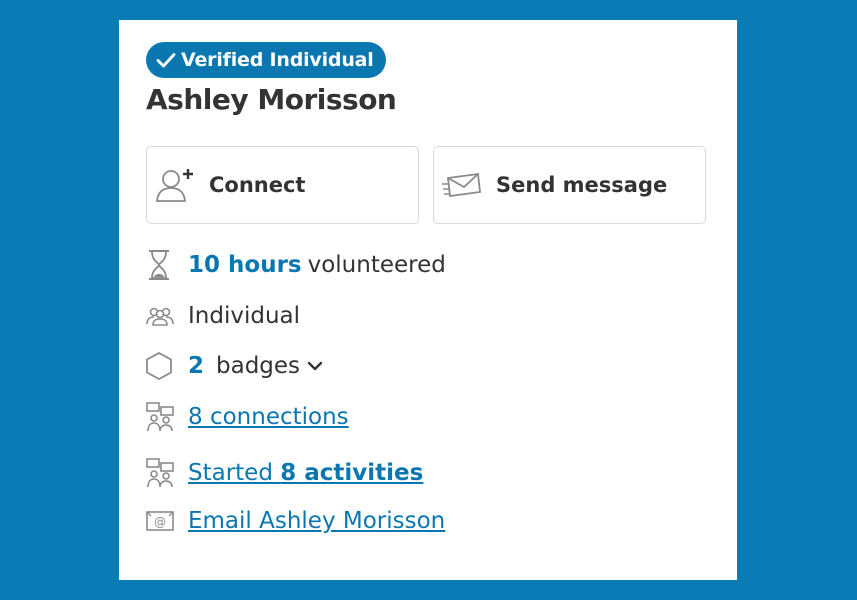 Image resolution: width=857 pixels, height=600 pixels. Describe the element at coordinates (230, 473) in the screenshot. I see `activities-prefix: Started` at that location.